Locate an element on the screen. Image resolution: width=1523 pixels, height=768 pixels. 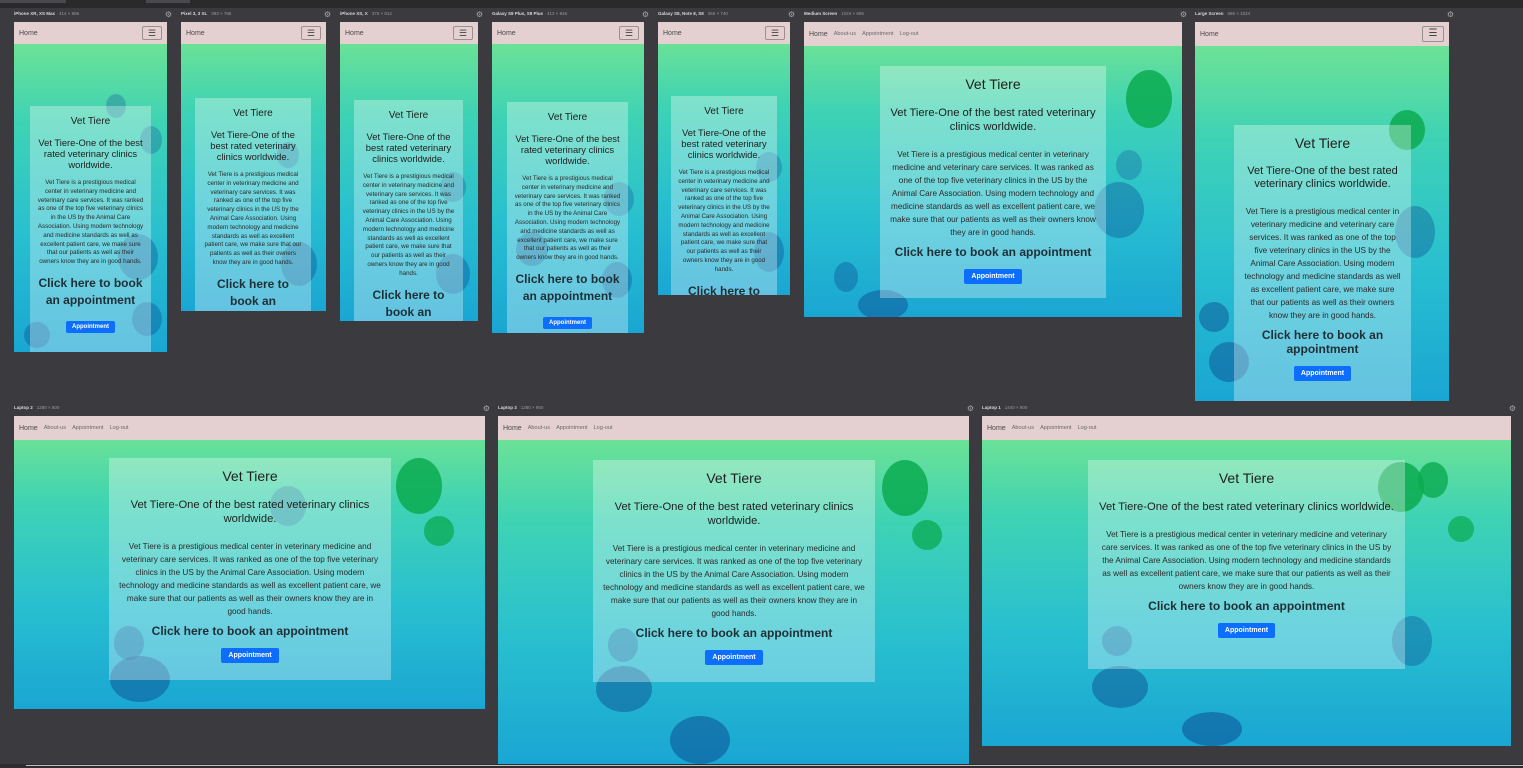
frame-name: Laptop 3 is located at coordinates (507, 407).